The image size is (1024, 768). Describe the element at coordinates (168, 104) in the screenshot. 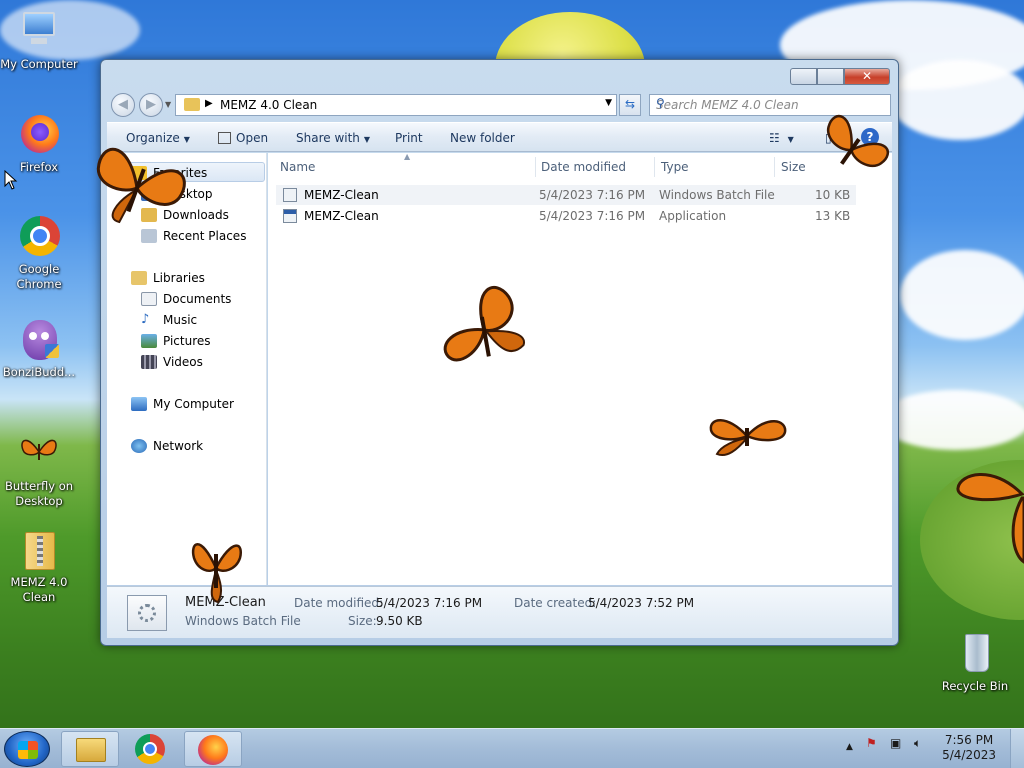

I see `recent-pages-chevron-icon: ▼` at that location.